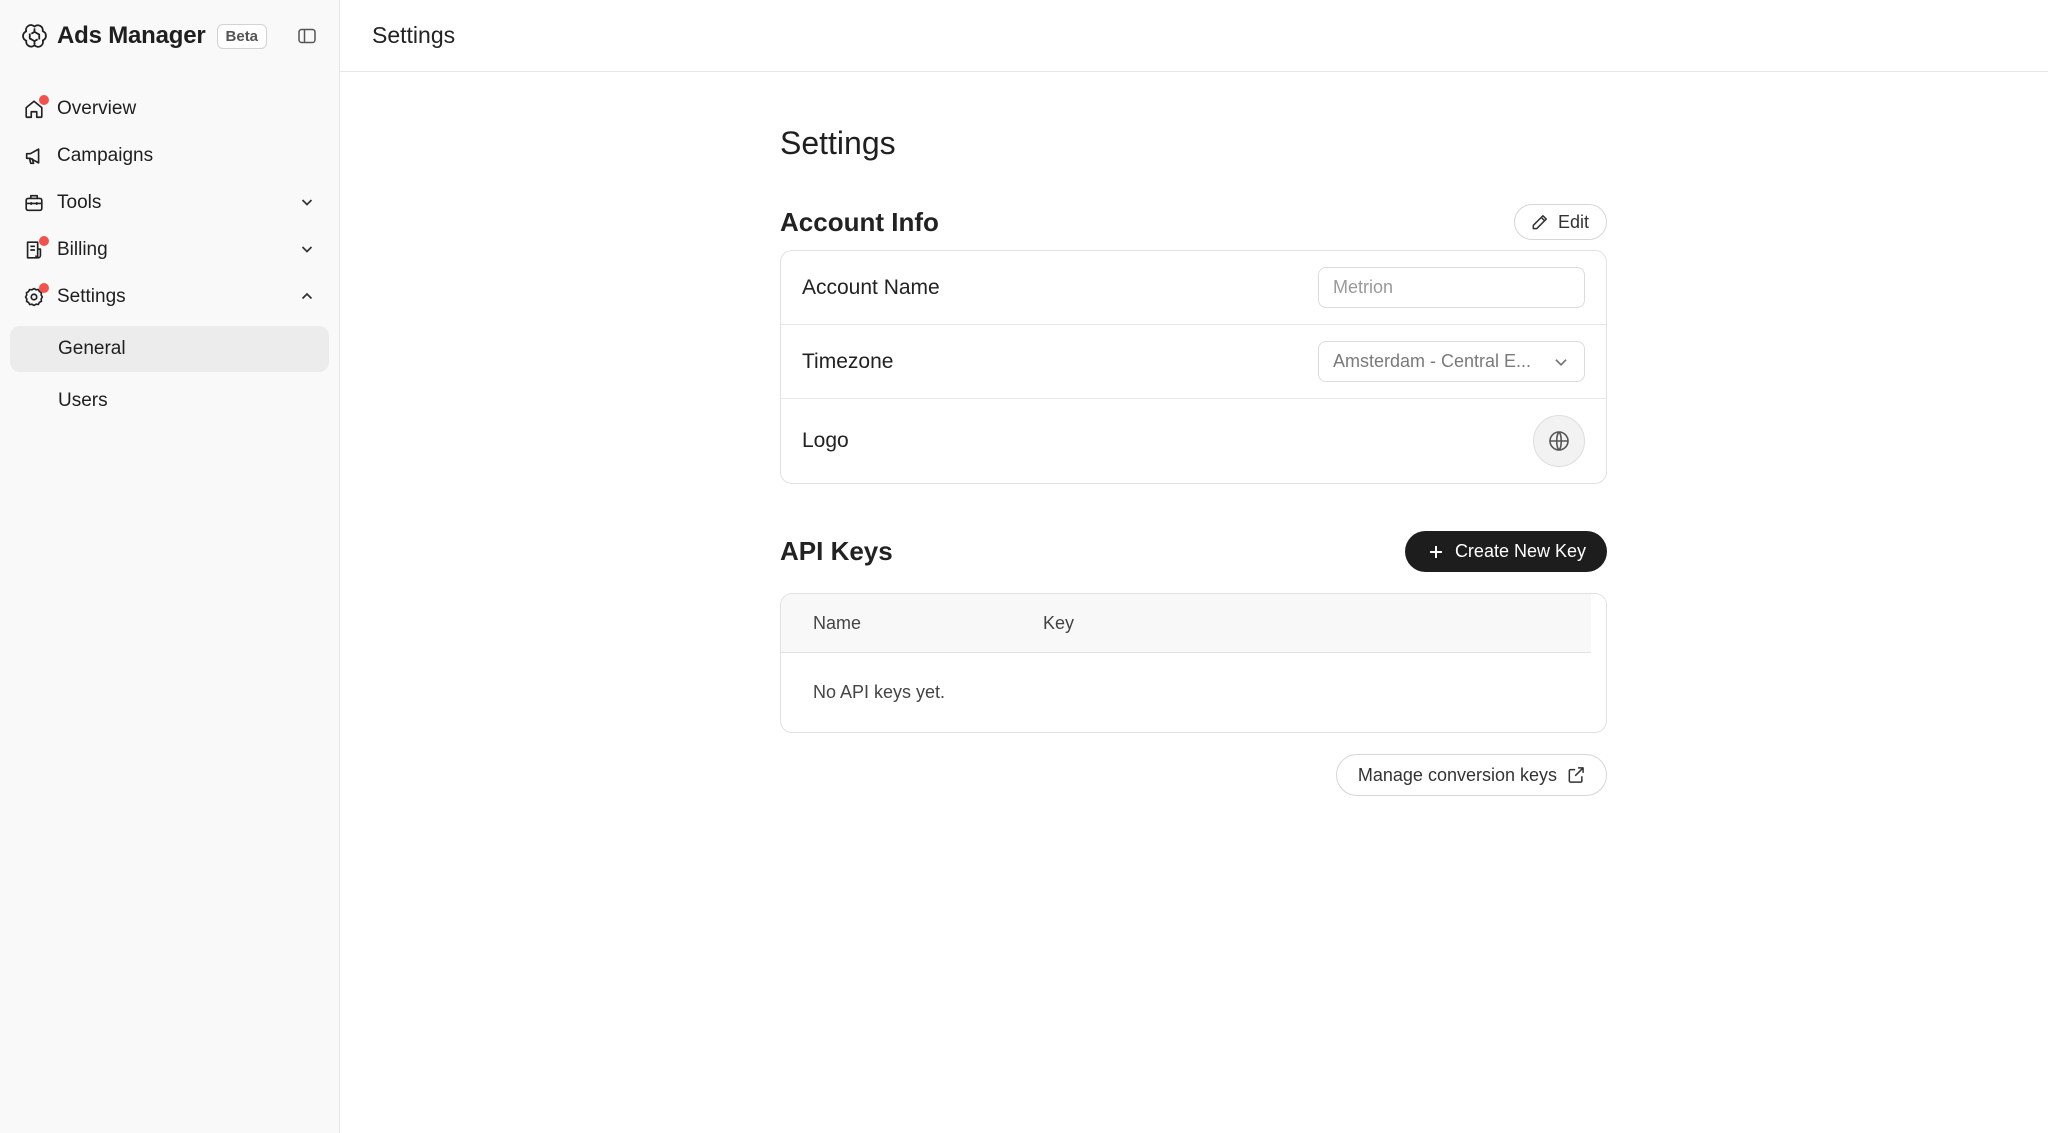  Describe the element at coordinates (848, 361) in the screenshot. I see `timezone-label: Timezone` at that location.